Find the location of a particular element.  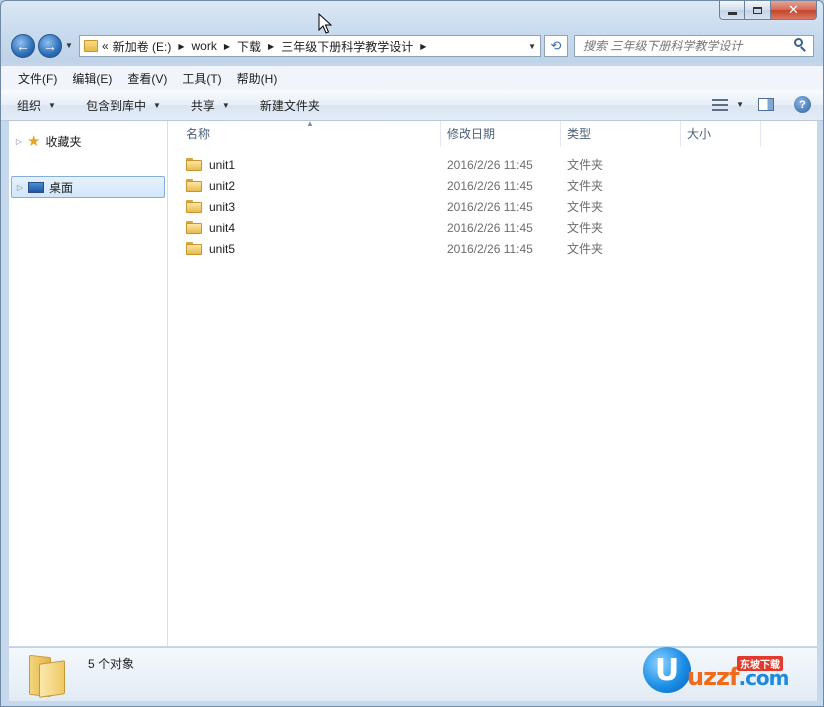

nav-item-favorites: ▷ ★ 收藏夹 is located at coordinates (88, 141).